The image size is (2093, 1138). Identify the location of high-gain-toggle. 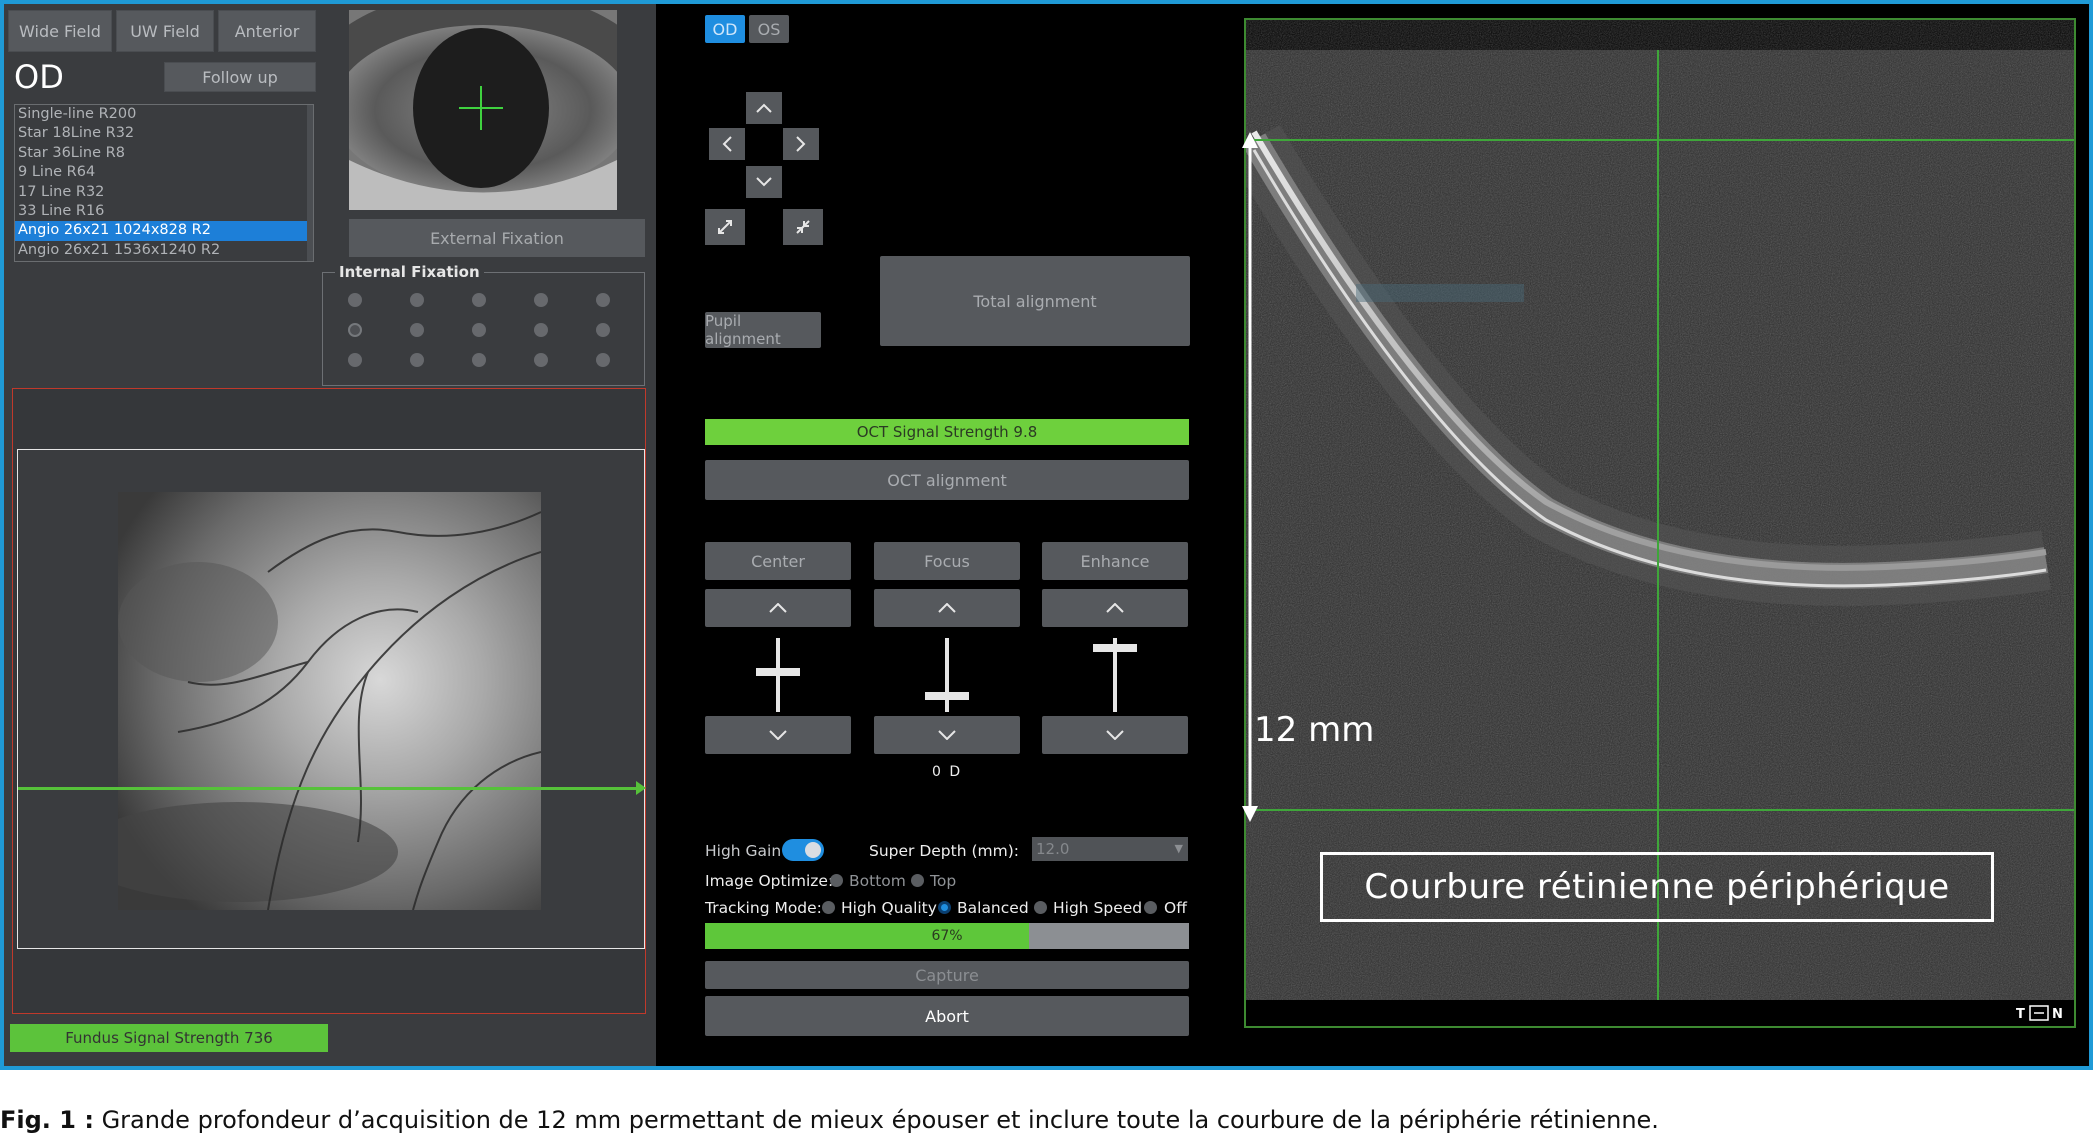
(803, 850).